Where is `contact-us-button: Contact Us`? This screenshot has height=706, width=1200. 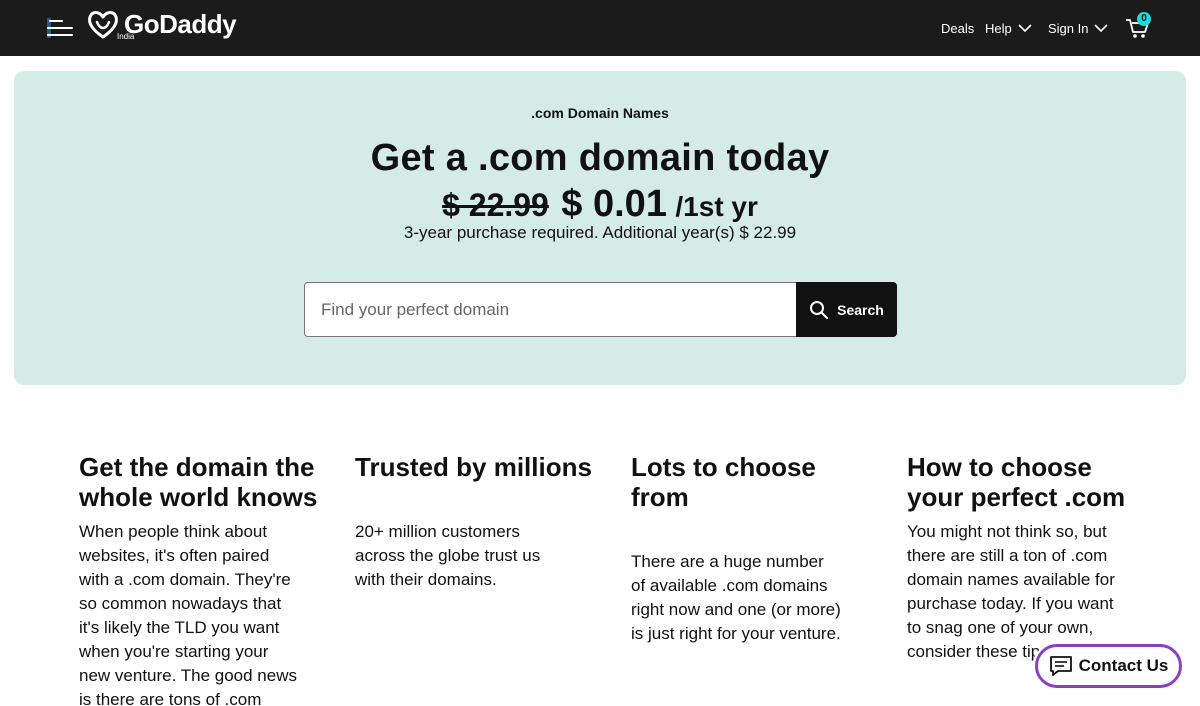 contact-us-button: Contact Us is located at coordinates (1108, 666).